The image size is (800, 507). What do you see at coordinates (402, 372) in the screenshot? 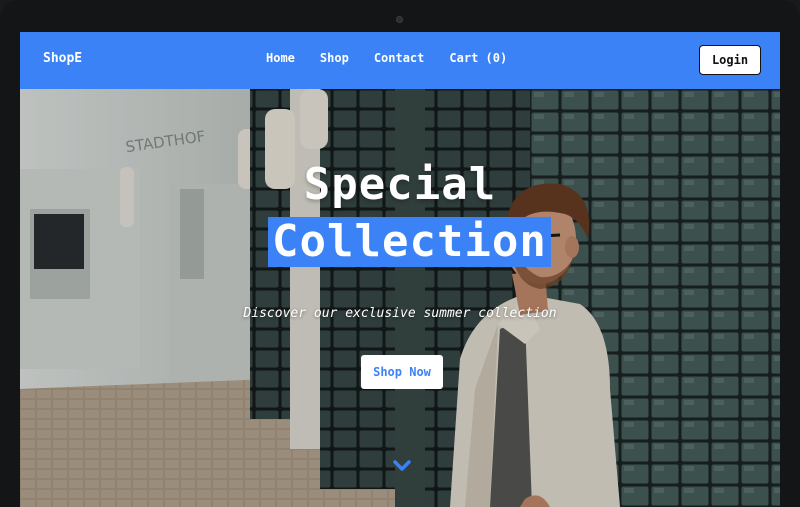
I see `shop-now-button: Shop Now` at bounding box center [402, 372].